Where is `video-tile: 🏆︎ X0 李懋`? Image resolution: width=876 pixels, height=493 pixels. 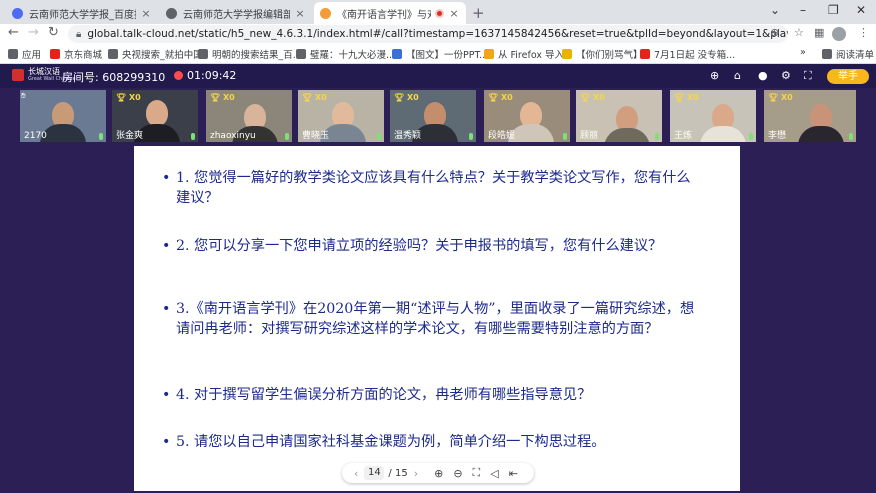
video-tile: 🏆︎ X0 李懋 is located at coordinates (810, 116).